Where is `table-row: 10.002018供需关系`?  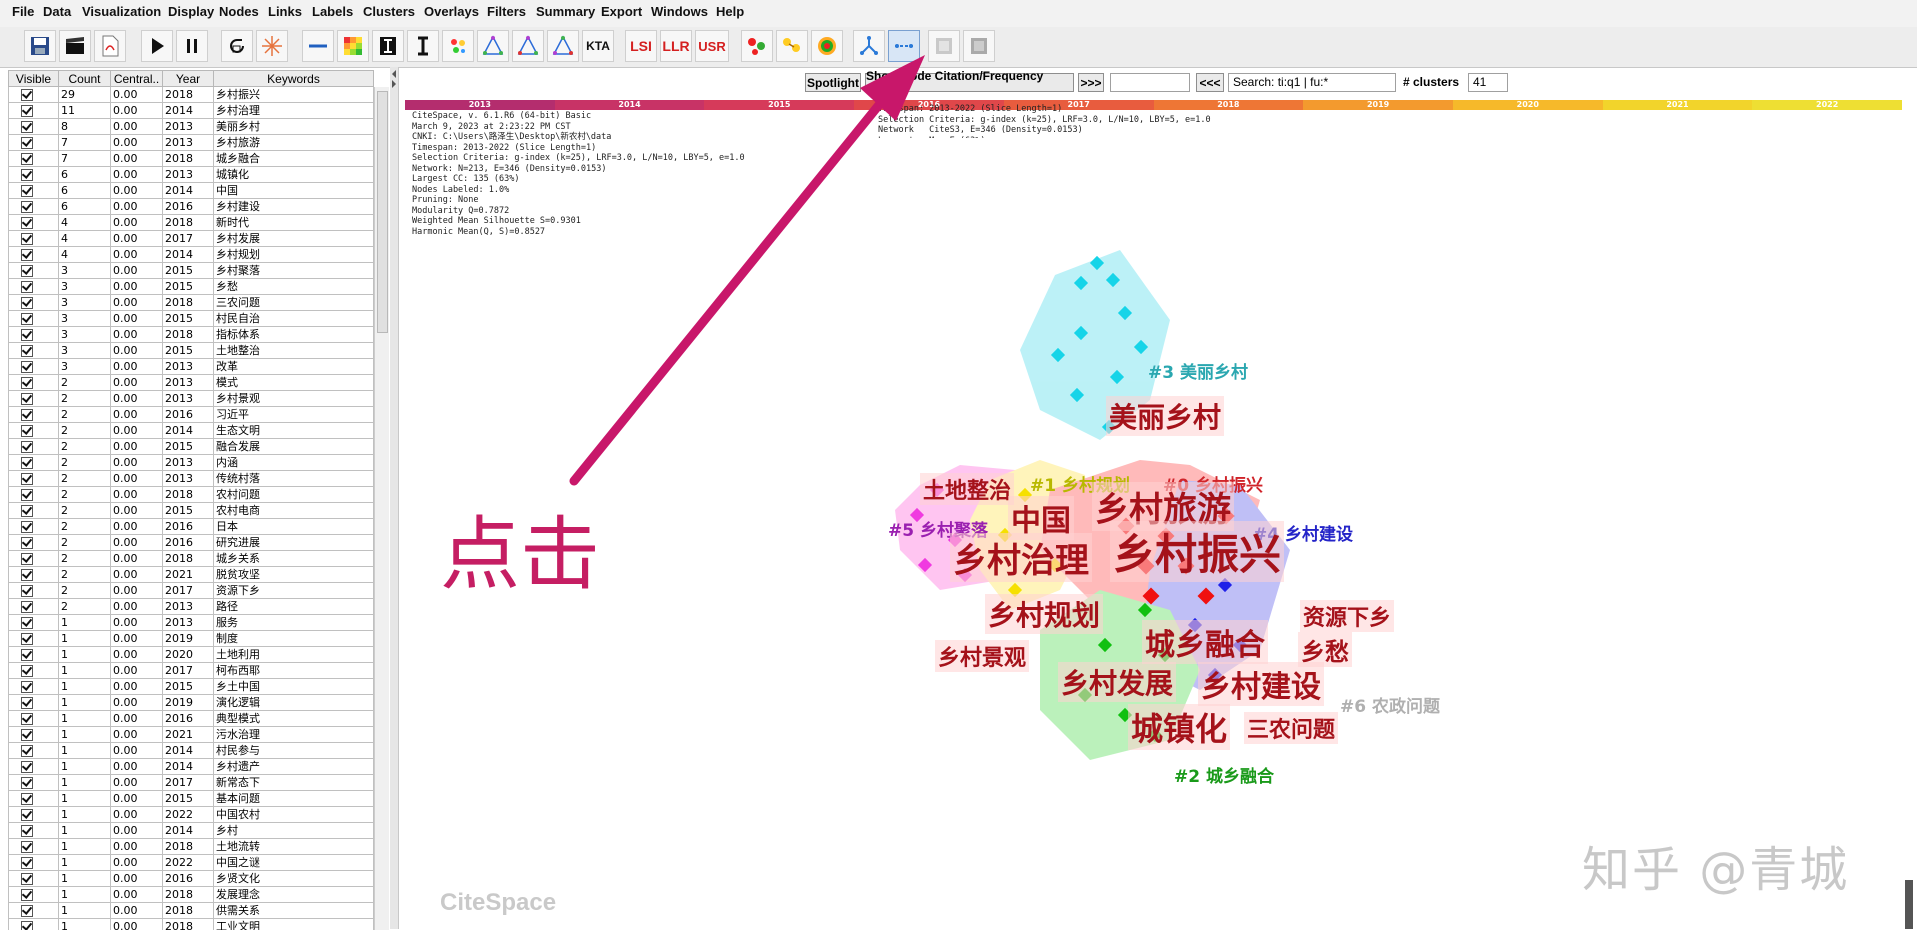
table-row: 10.002018供需关系 is located at coordinates (191, 911).